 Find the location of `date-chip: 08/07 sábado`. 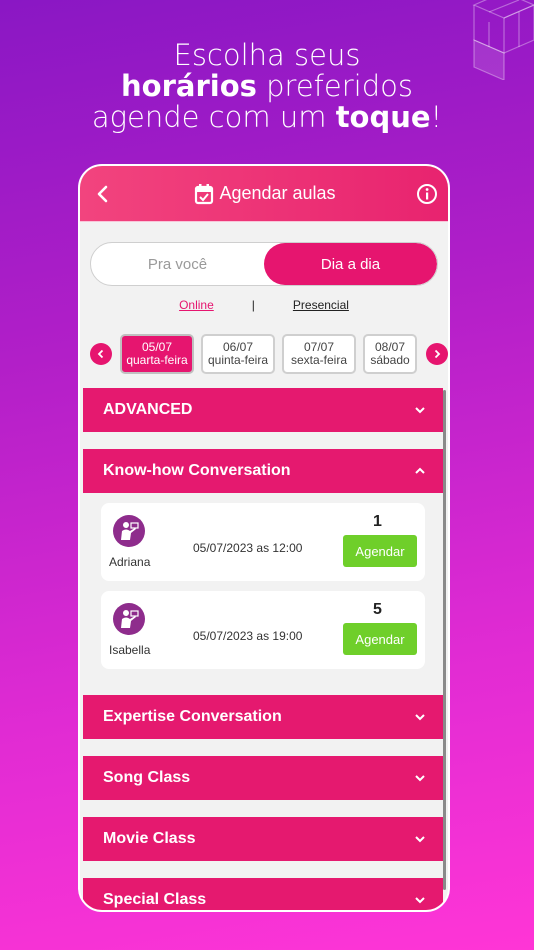

date-chip: 08/07 sábado is located at coordinates (390, 354).